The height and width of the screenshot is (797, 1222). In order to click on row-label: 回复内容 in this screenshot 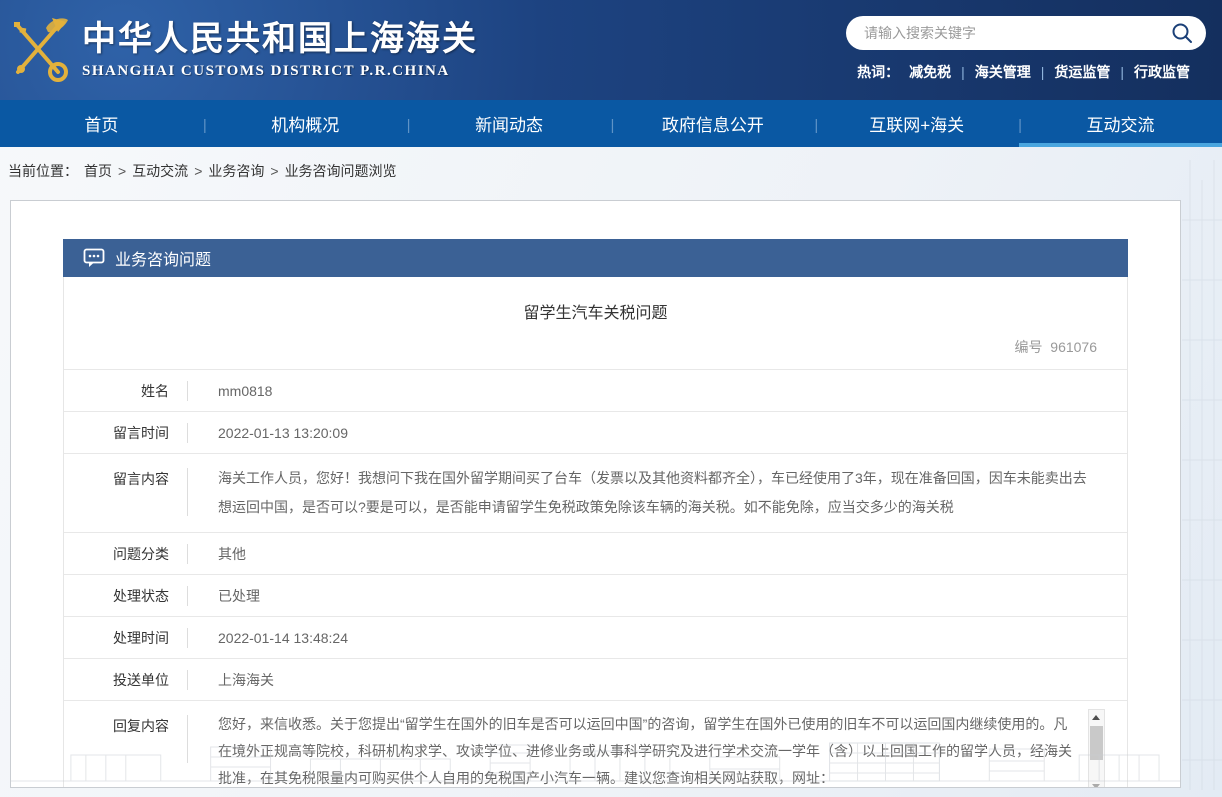, I will do `click(141, 726)`.